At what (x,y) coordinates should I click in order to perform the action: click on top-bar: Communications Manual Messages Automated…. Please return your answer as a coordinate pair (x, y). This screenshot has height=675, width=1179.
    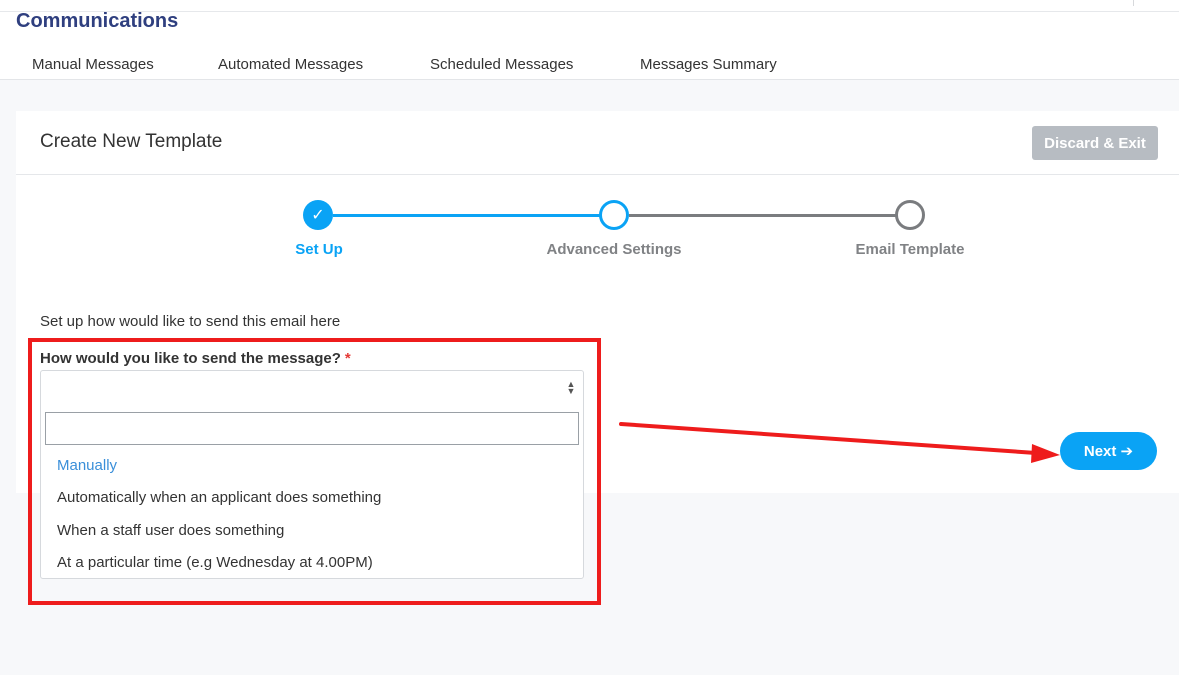
    Looking at the image, I should click on (589, 40).